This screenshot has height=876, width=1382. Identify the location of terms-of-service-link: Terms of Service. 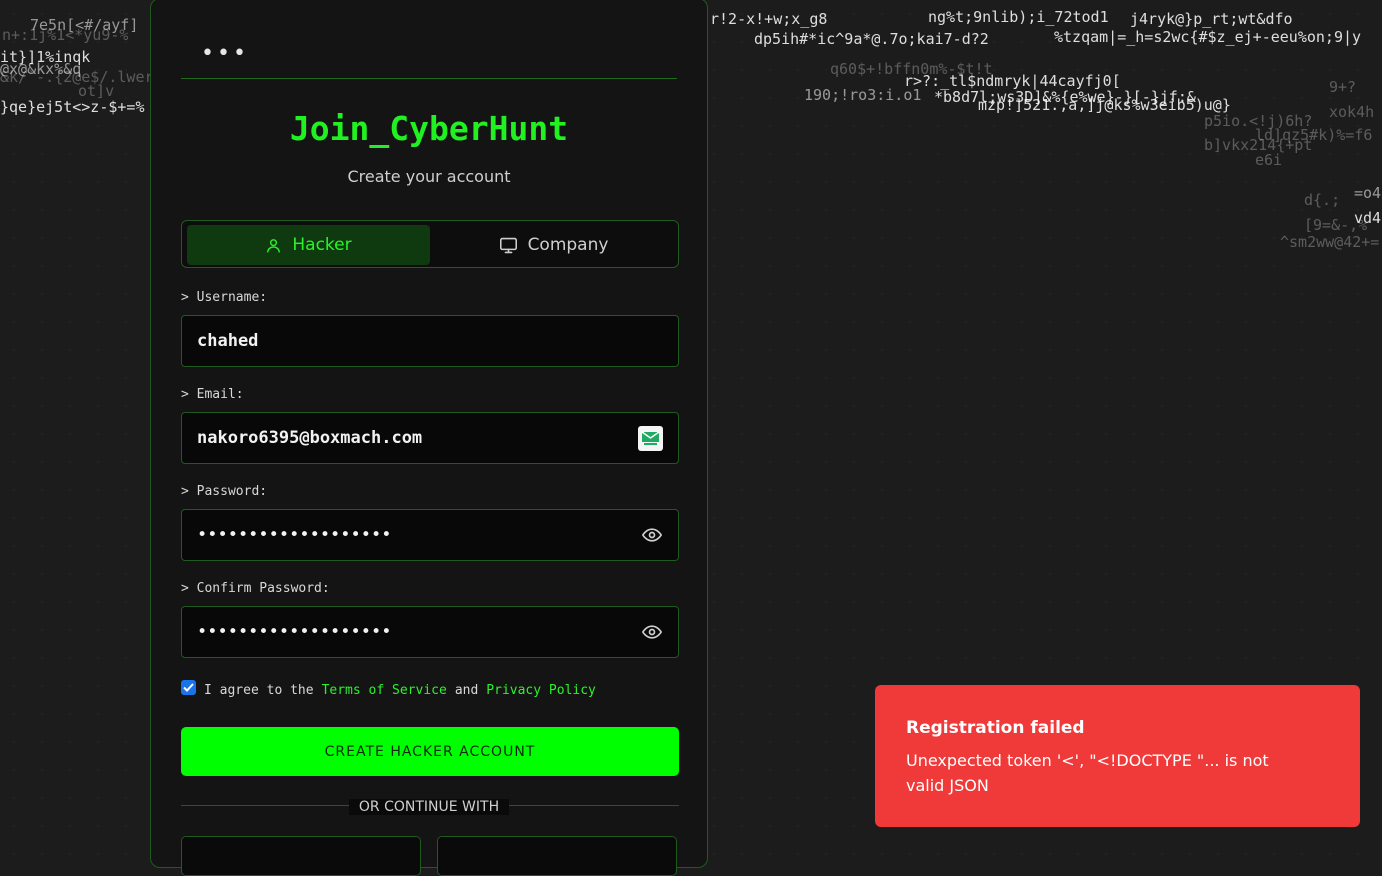
(384, 690).